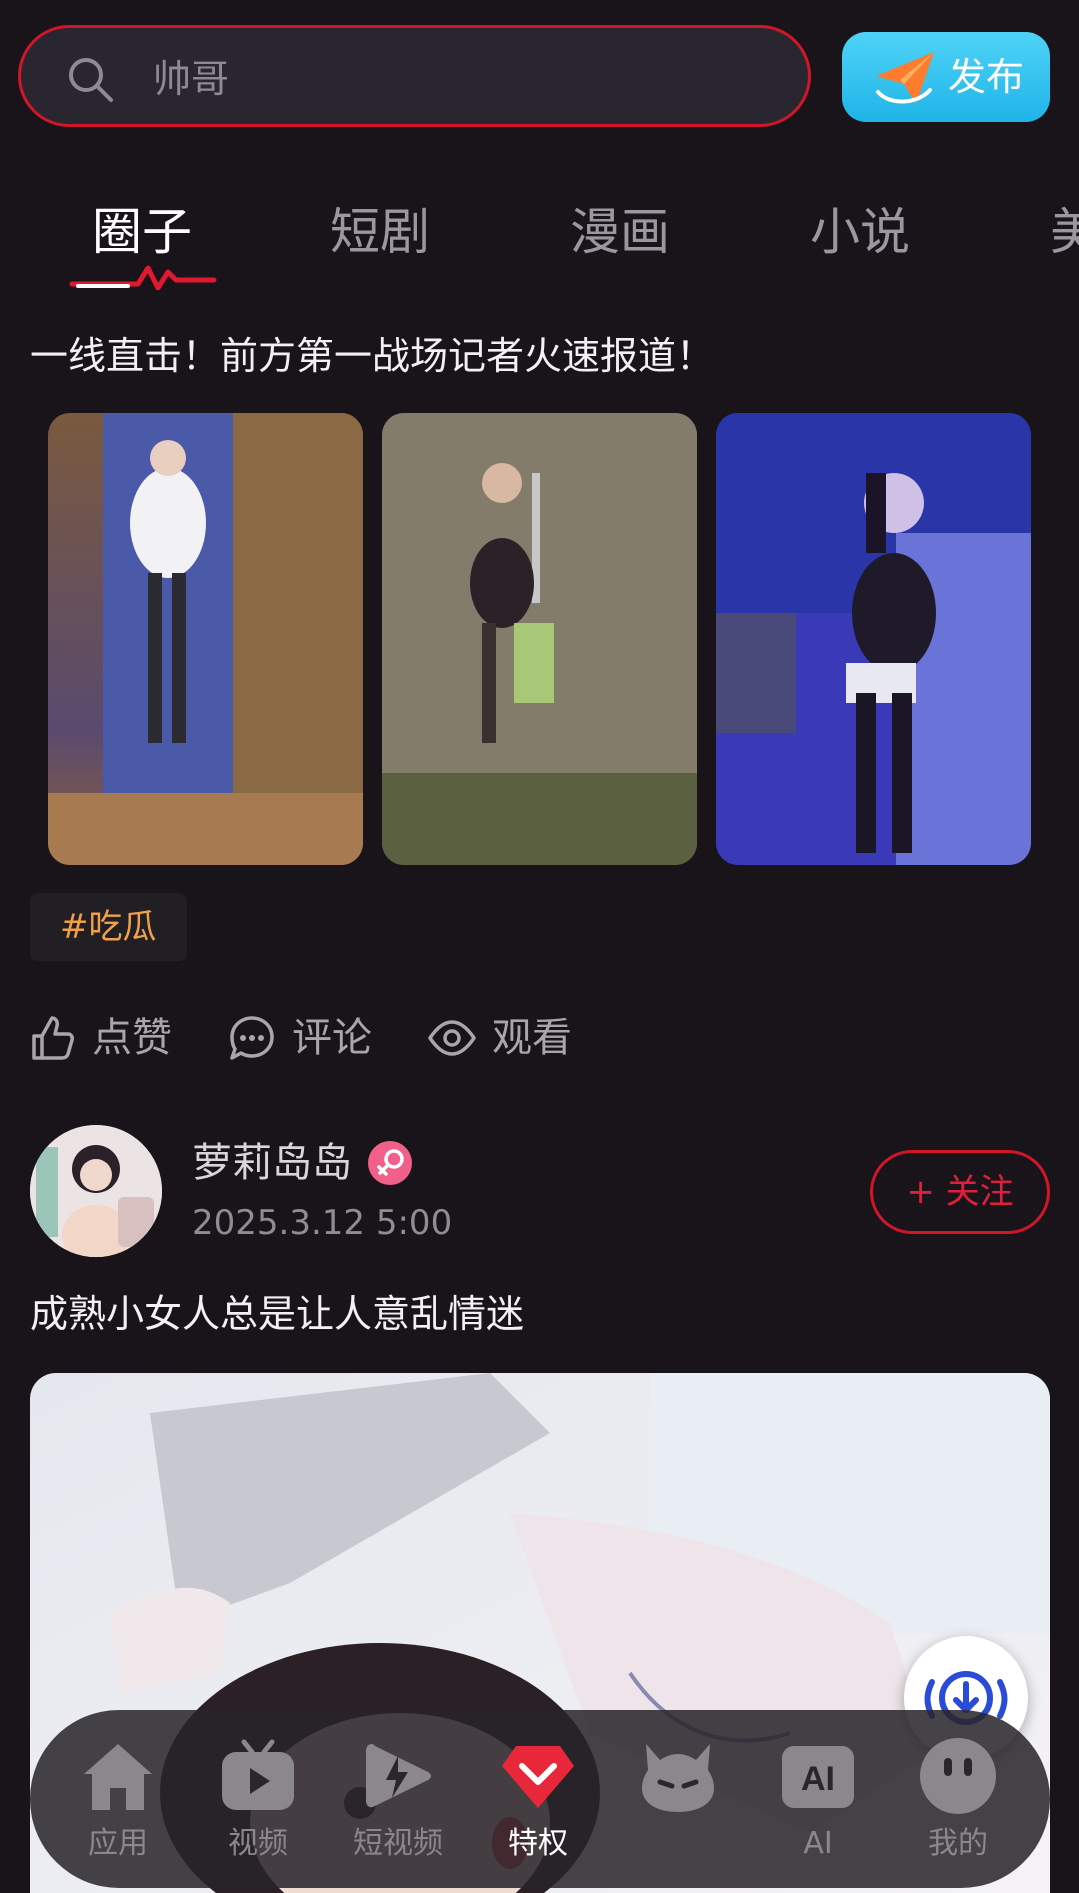 The width and height of the screenshot is (1079, 1893). What do you see at coordinates (818, 1843) in the screenshot?
I see `nav-label: AI` at bounding box center [818, 1843].